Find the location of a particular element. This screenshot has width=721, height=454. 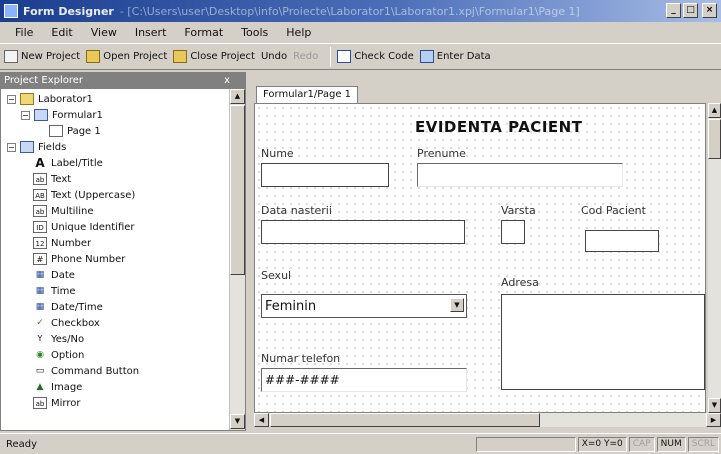

command-button-icon: ▭ is located at coordinates (40, 371).